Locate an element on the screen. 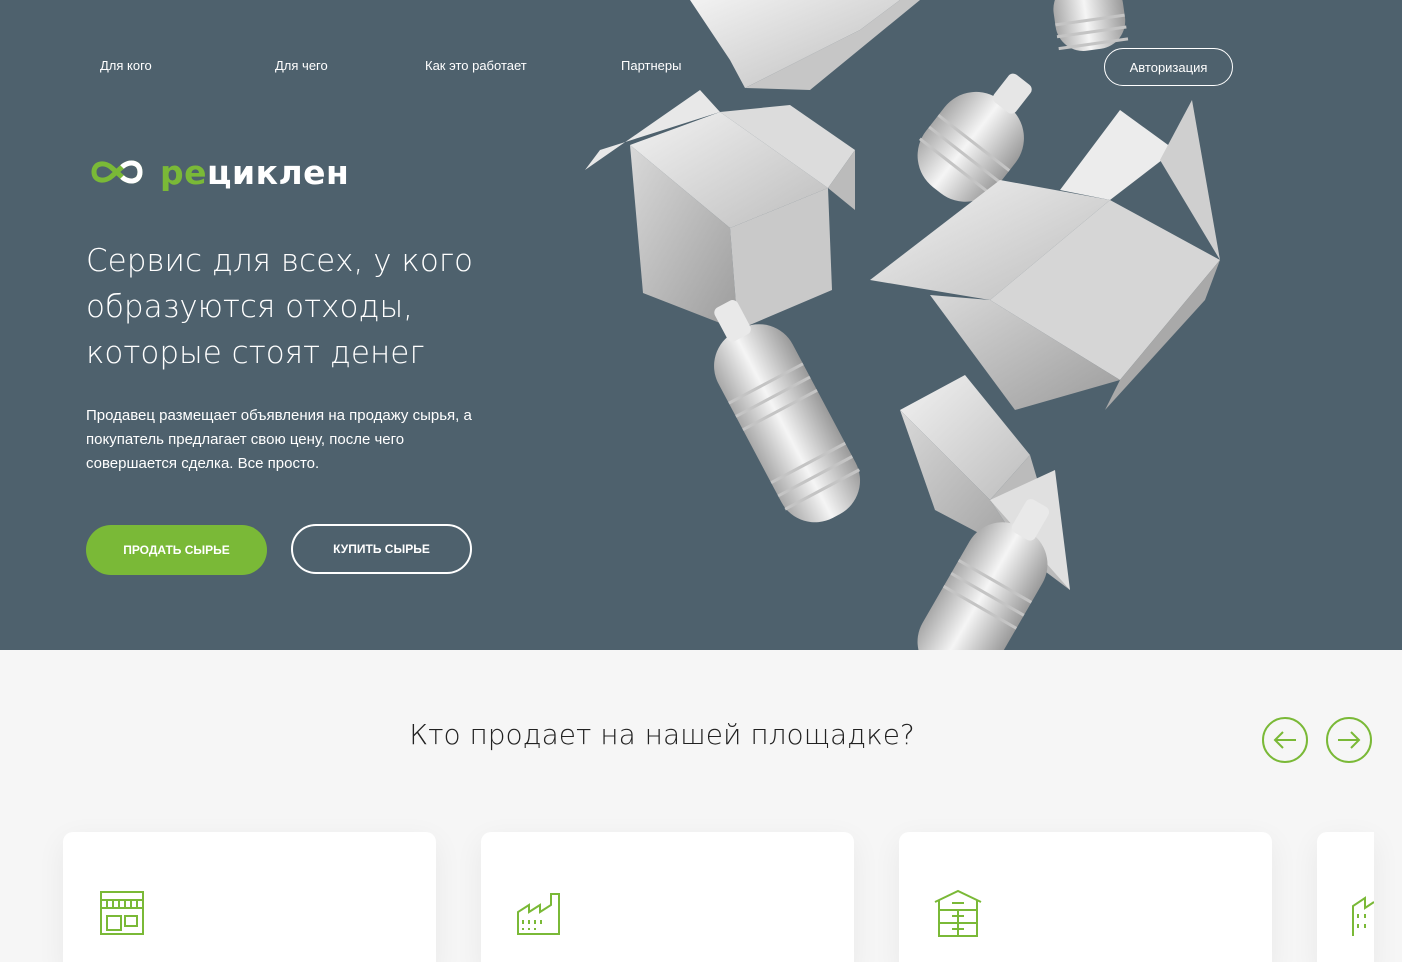  seller-card-factory is located at coordinates (667, 897).